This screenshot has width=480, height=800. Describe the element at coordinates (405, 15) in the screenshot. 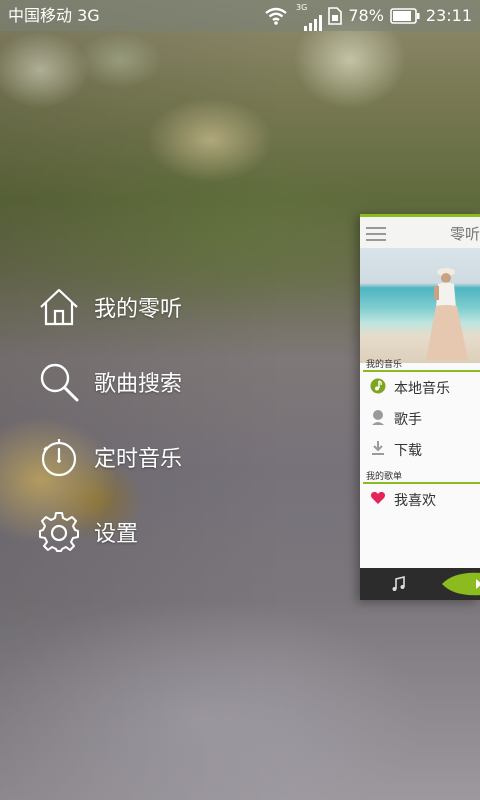

I see `battery-icon` at that location.